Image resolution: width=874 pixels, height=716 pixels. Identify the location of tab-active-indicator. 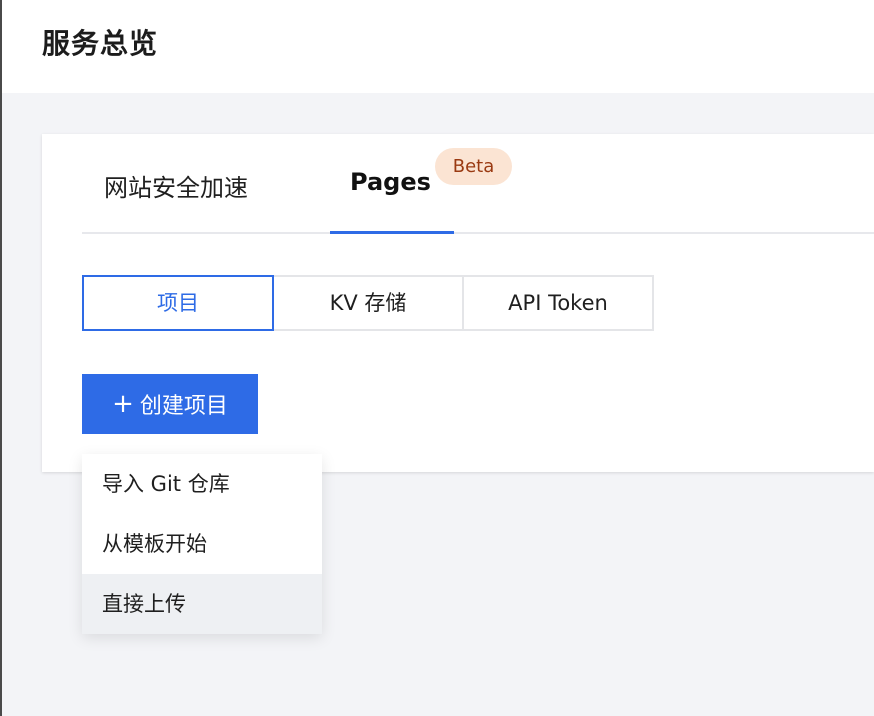
(392, 232).